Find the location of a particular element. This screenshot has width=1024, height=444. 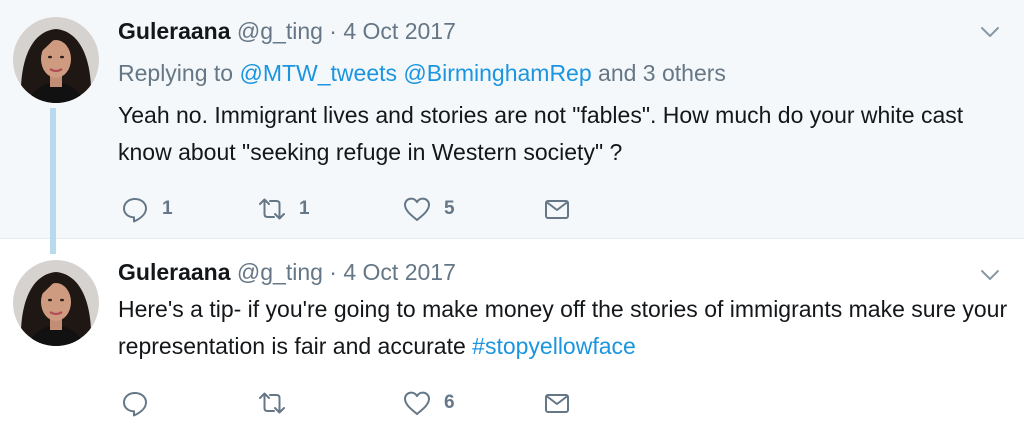

replying-to-label: Replying to is located at coordinates (176, 73).